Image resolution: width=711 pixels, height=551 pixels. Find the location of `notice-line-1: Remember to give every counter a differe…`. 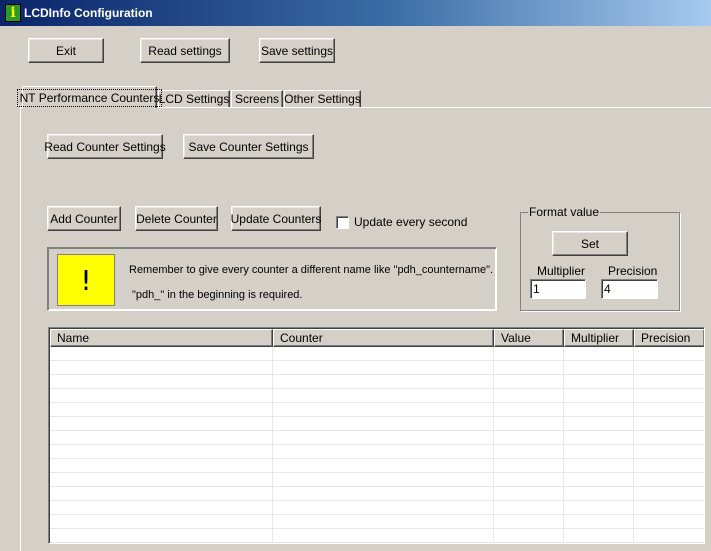

notice-line-1: Remember to give every counter a differe… is located at coordinates (311, 270).